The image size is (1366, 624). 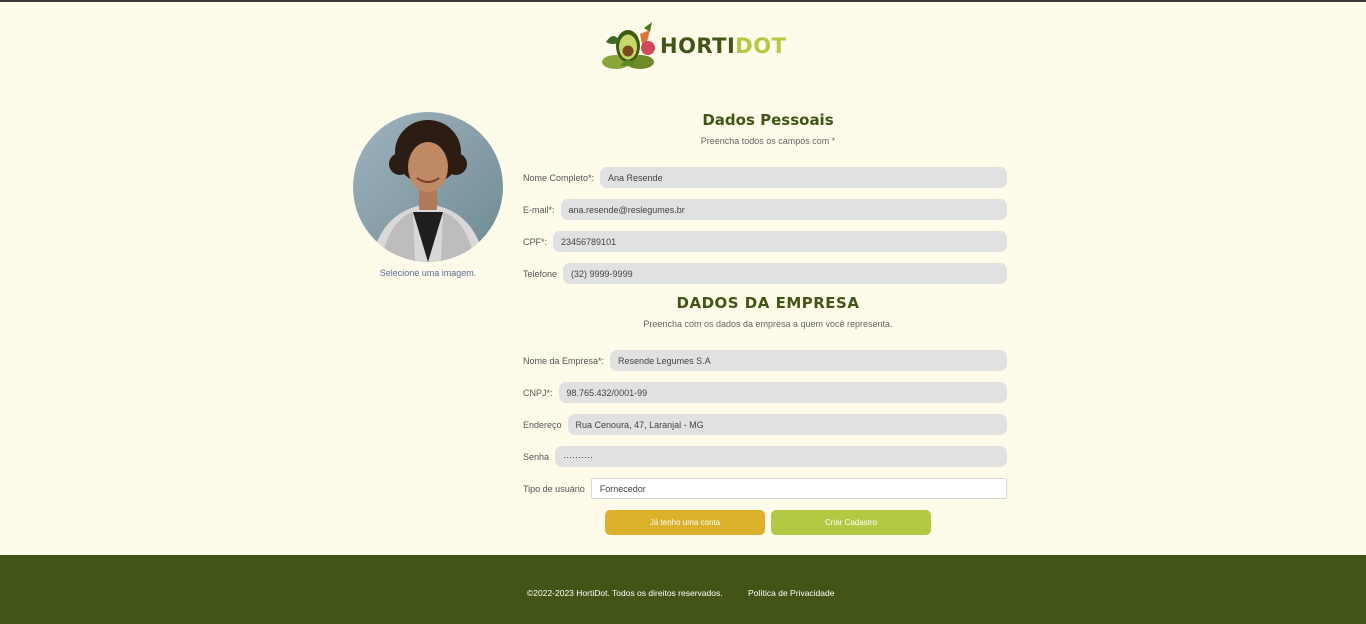 I want to click on phone-label: Telefone, so click(x=540, y=273).